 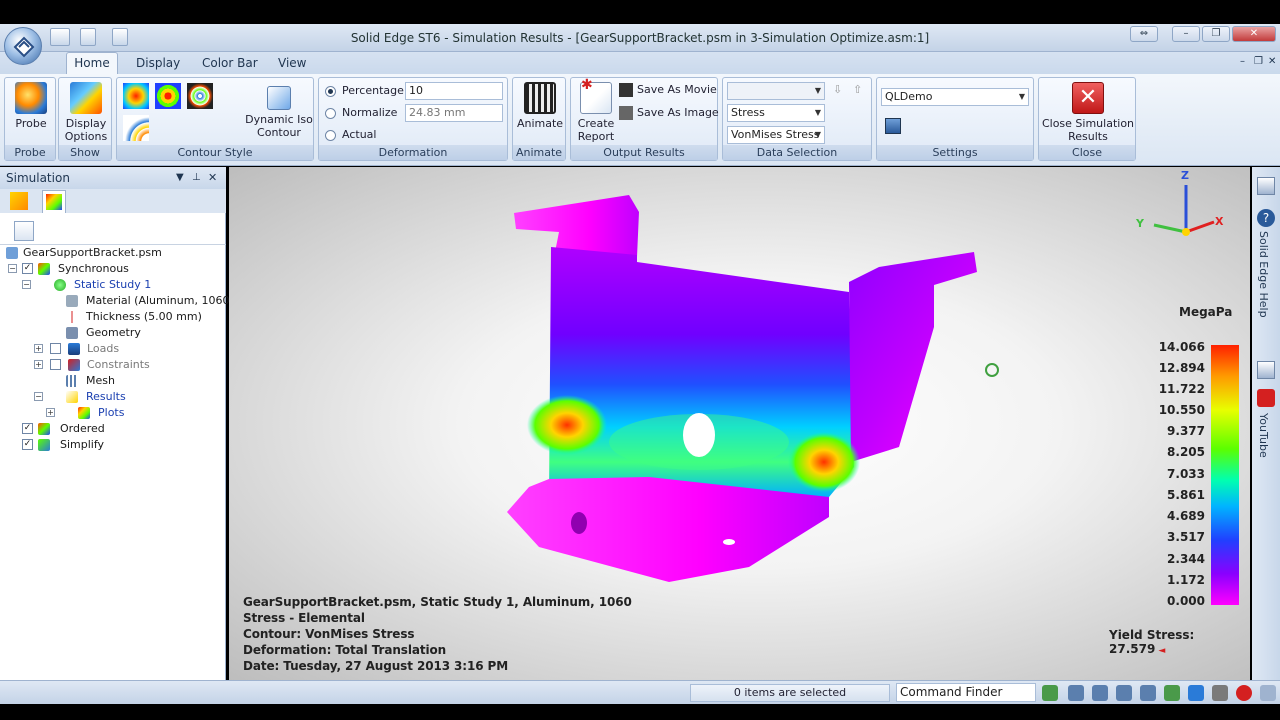 I want to click on tree-item-simplify: ✓ Simplify, so click(x=63, y=445).